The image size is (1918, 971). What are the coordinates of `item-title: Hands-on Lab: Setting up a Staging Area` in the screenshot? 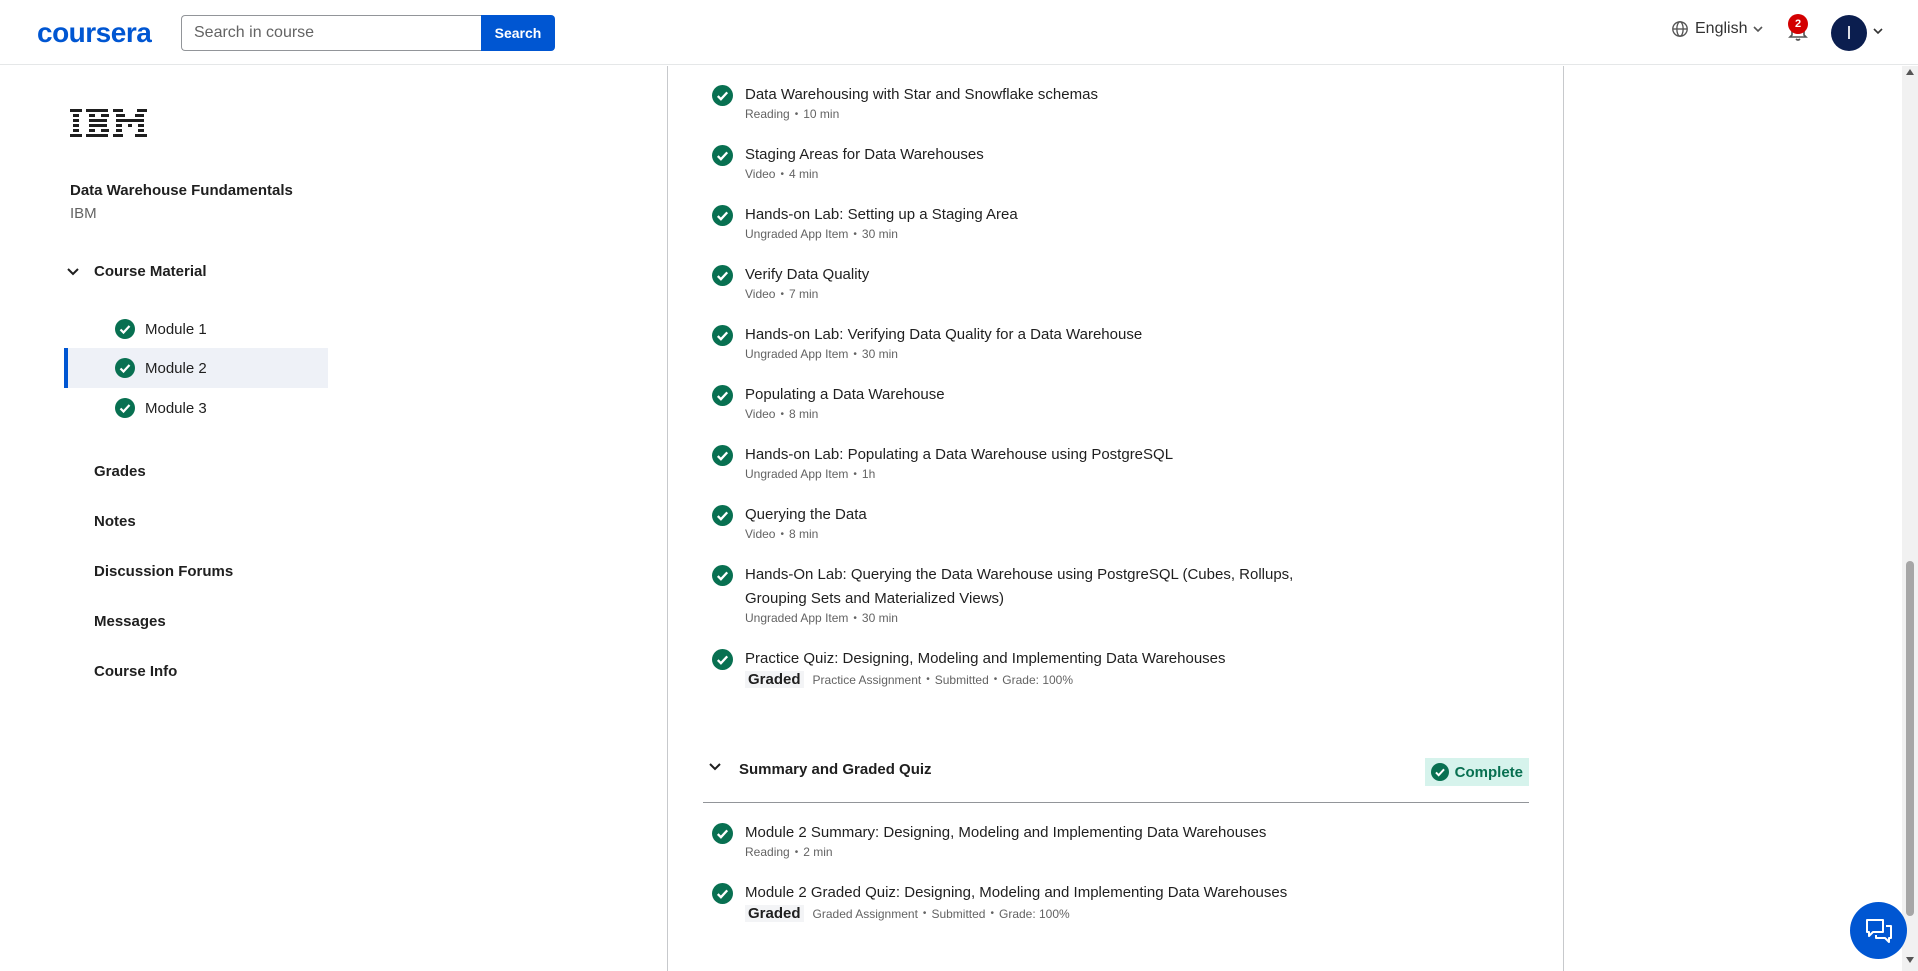 It's located at (881, 215).